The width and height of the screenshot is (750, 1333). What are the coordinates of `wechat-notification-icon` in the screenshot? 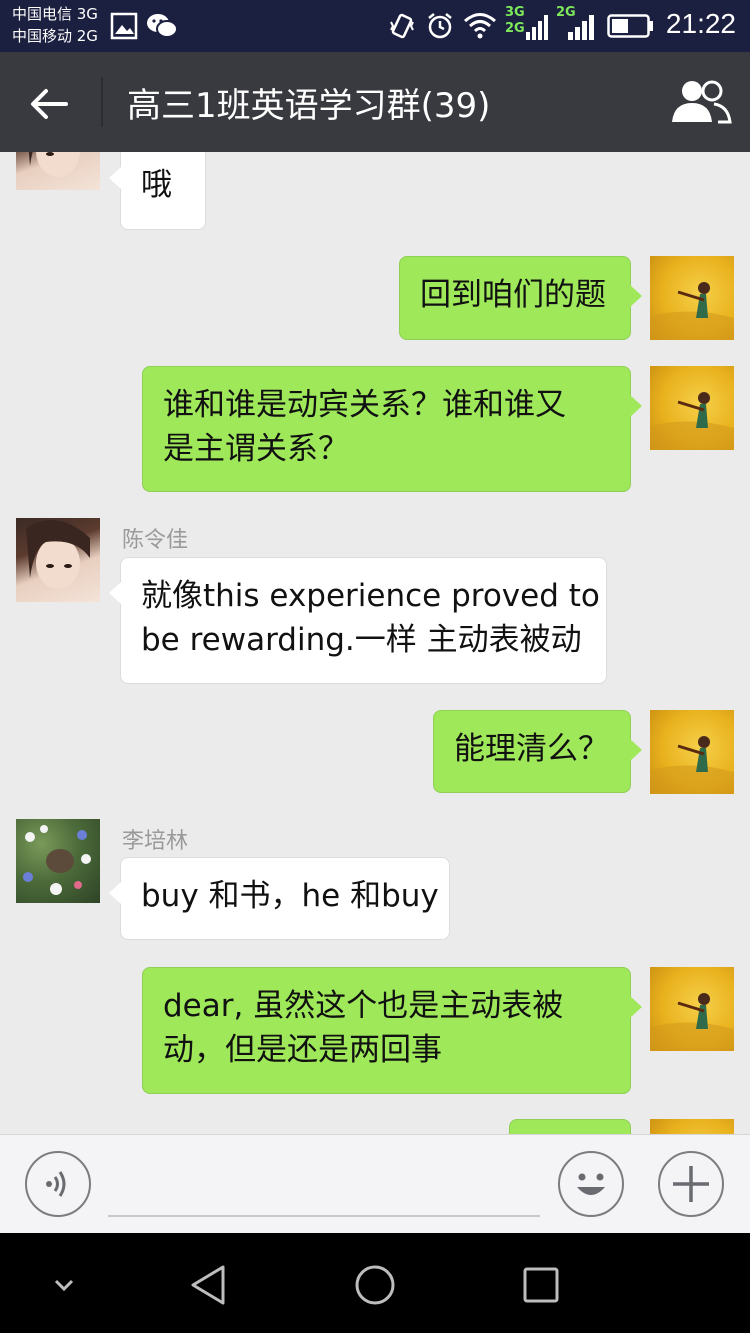 It's located at (162, 26).